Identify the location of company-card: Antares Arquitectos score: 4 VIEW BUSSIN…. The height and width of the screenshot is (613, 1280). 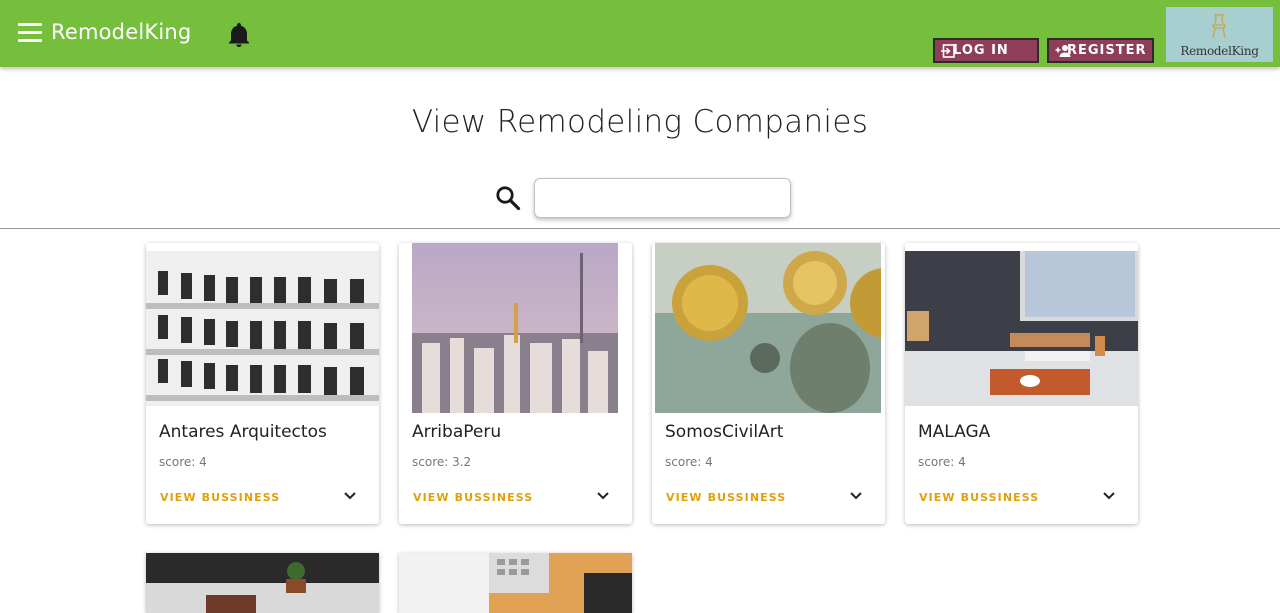
(262, 383).